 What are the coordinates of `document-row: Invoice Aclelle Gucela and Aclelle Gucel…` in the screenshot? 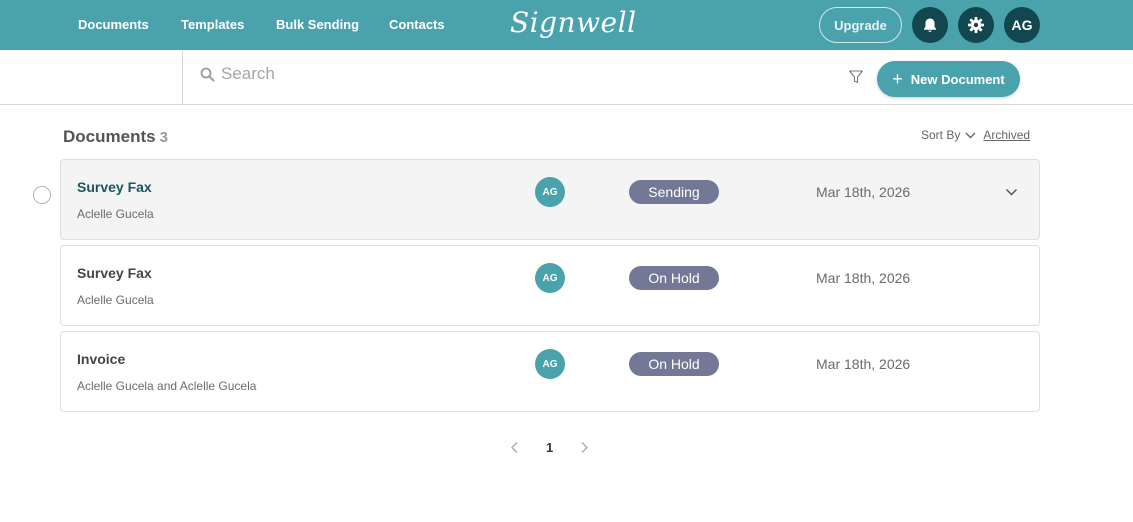 It's located at (550, 371).